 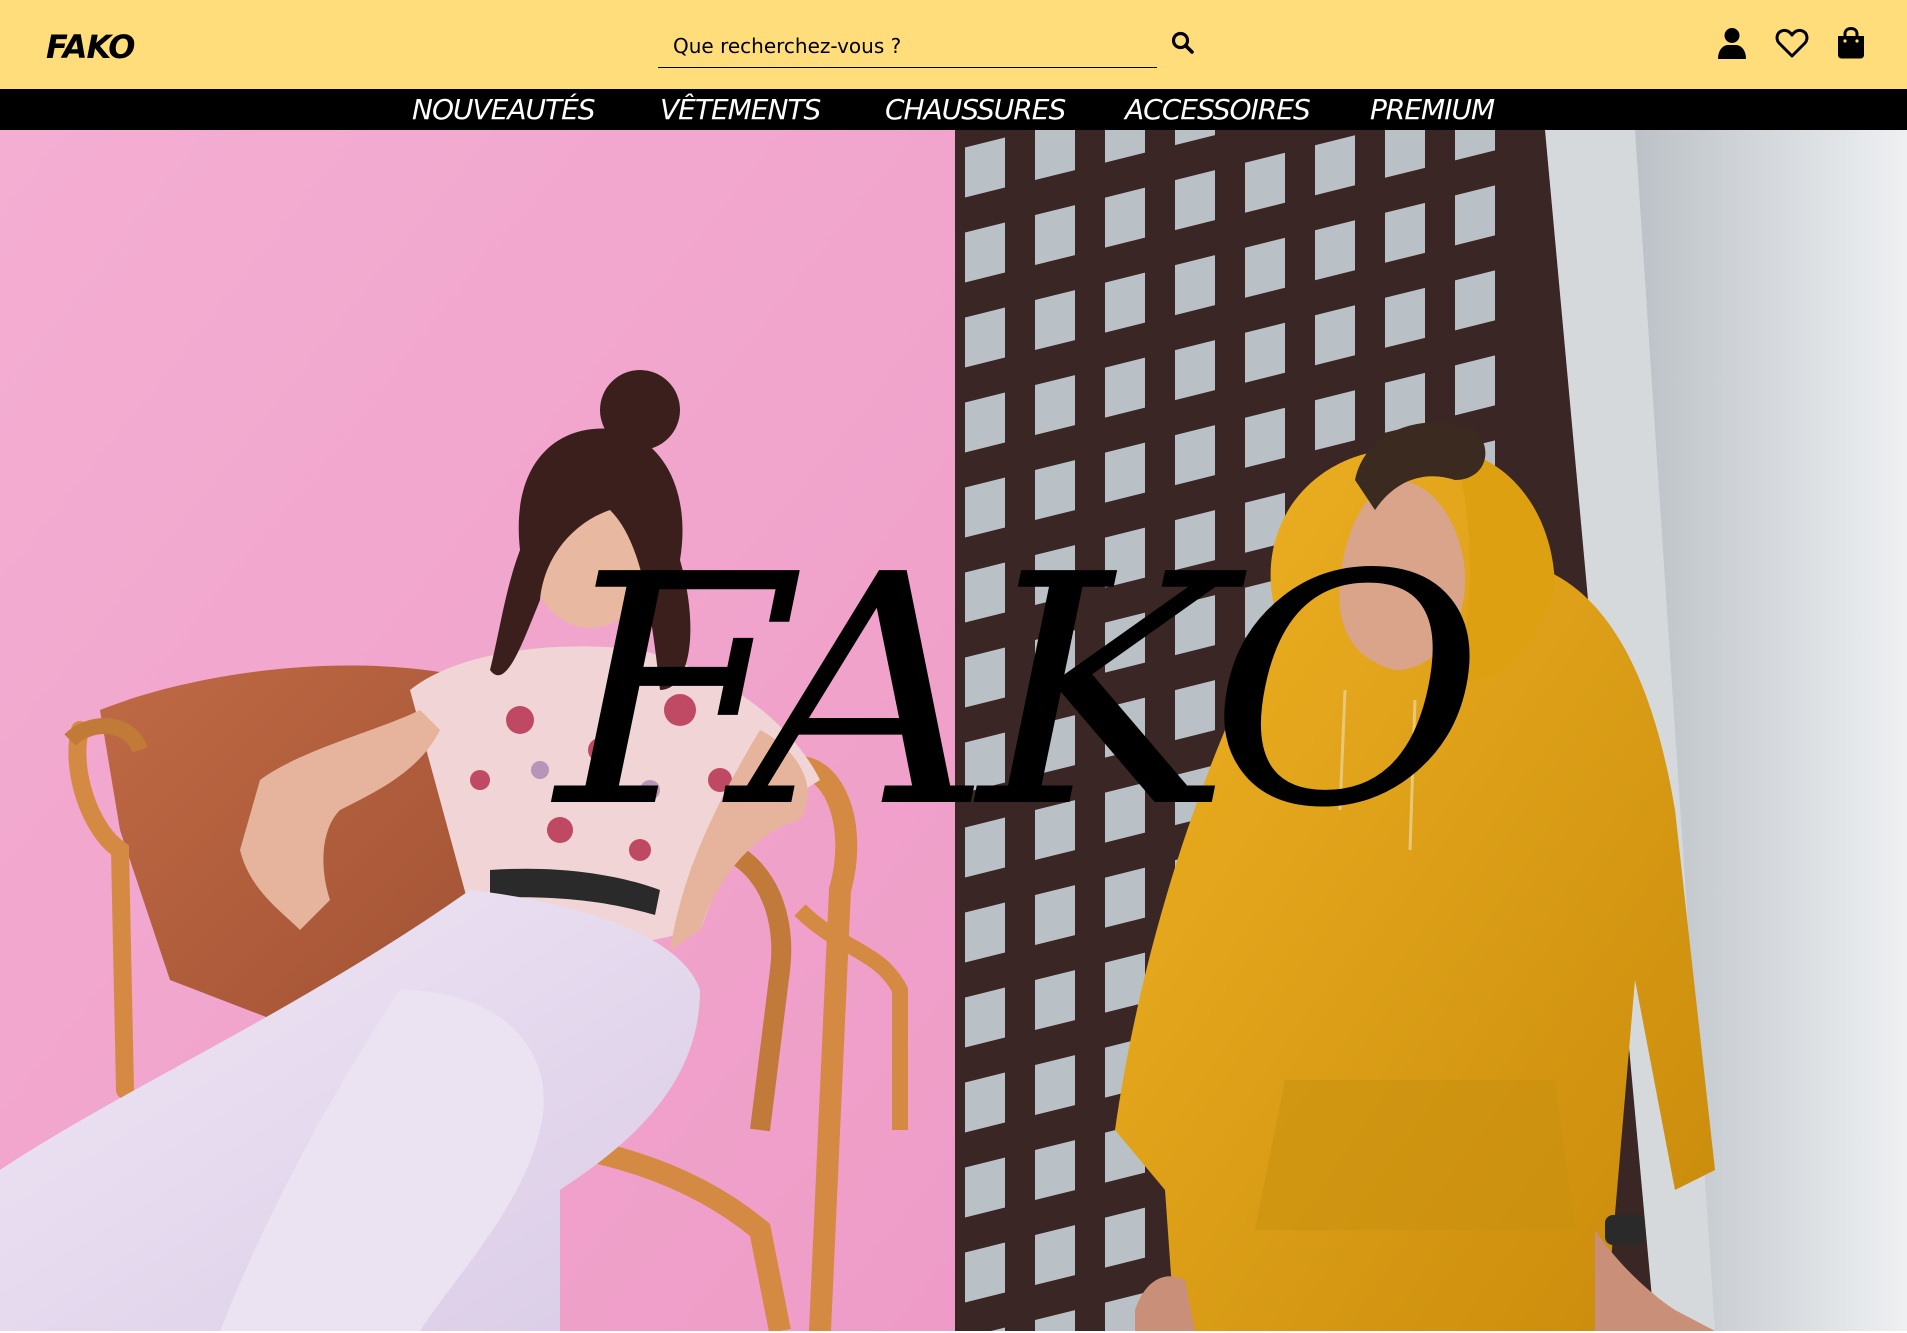 I want to click on search-icon, so click(x=1182, y=42).